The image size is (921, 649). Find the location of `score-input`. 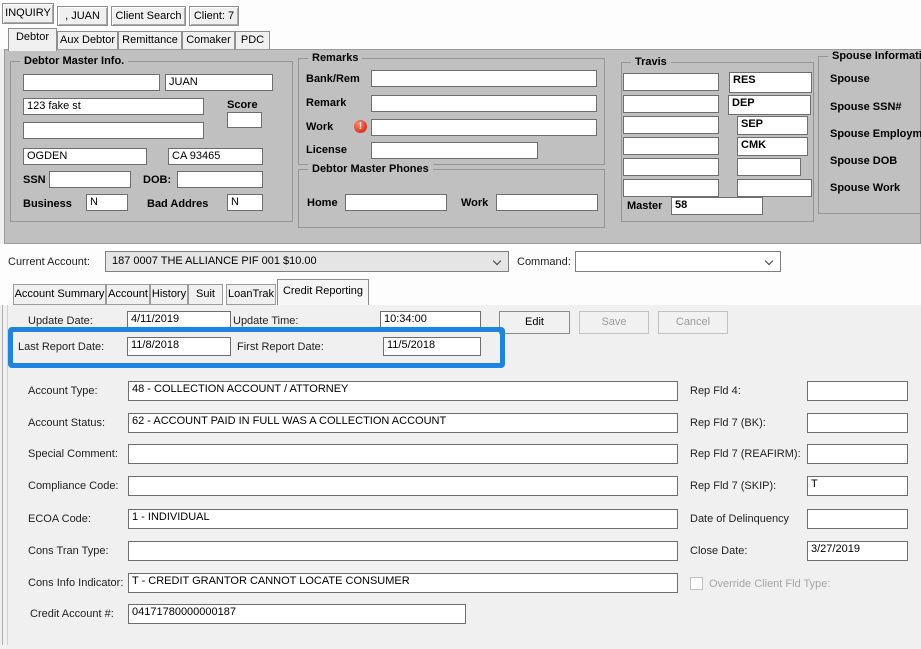

score-input is located at coordinates (244, 120).